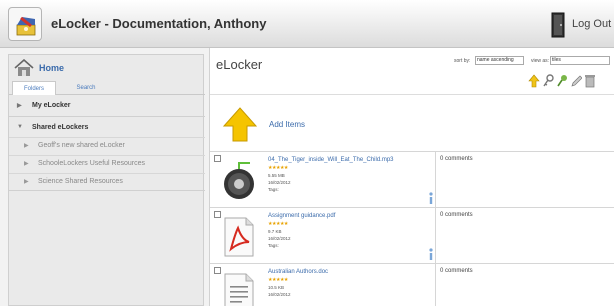 This screenshot has width=614, height=306. I want to click on logout-button: Log Out, so click(591, 24).